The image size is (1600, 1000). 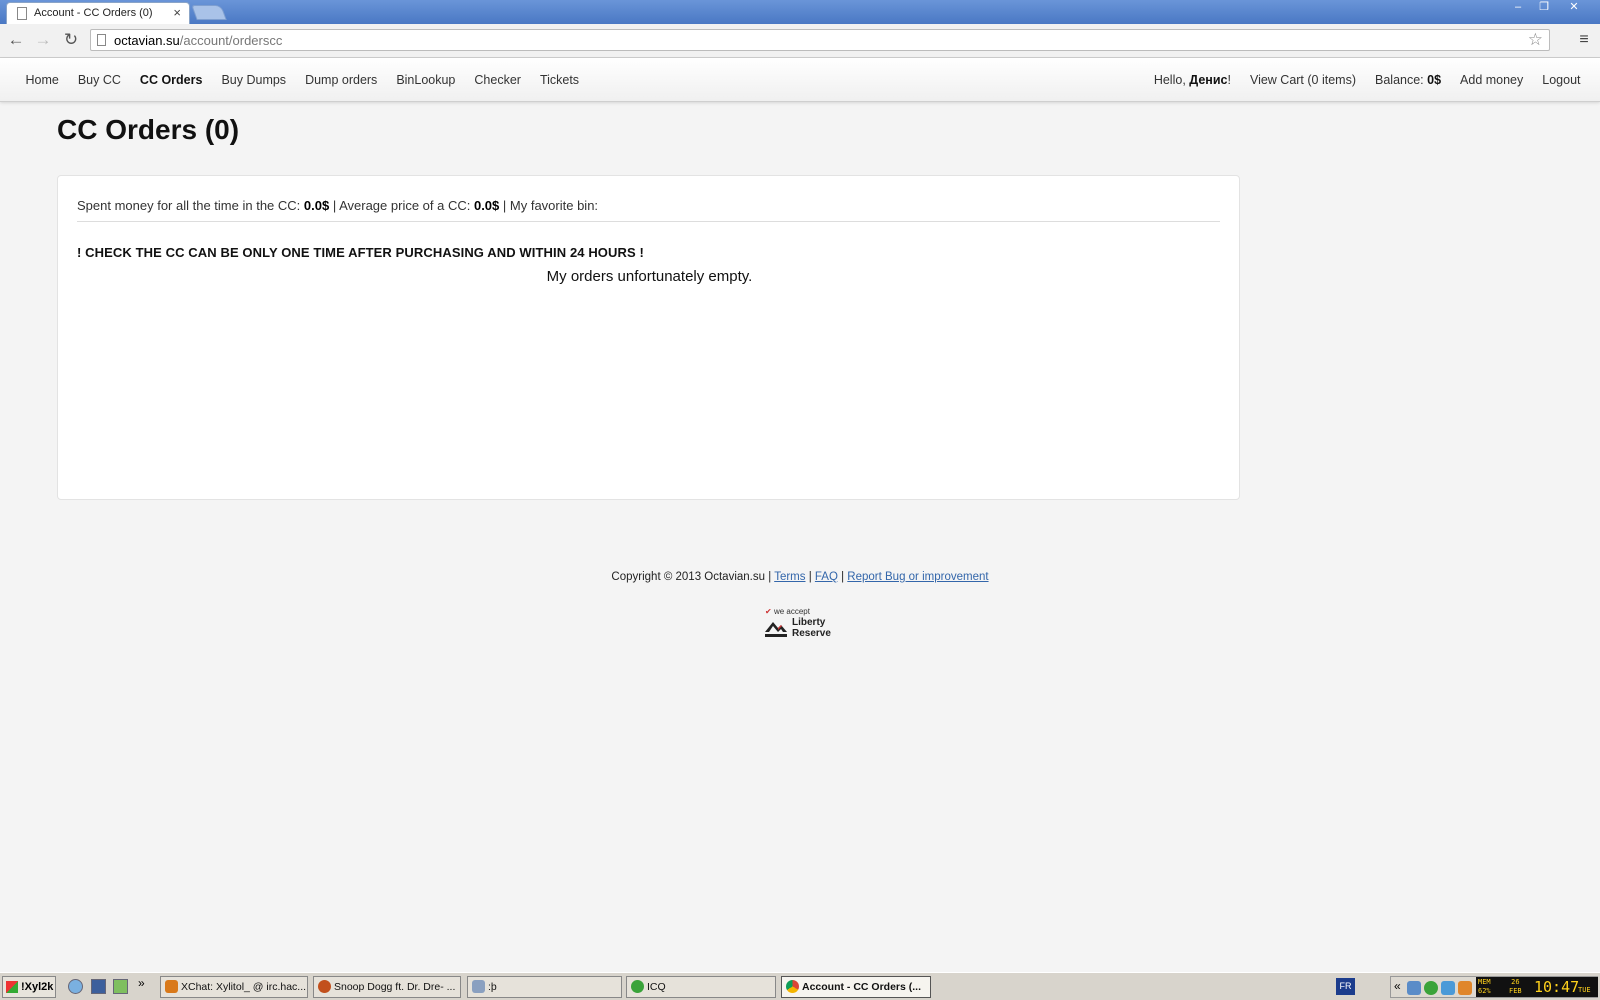 What do you see at coordinates (486, 205) in the screenshot?
I see `average-price-value: 0.0$` at bounding box center [486, 205].